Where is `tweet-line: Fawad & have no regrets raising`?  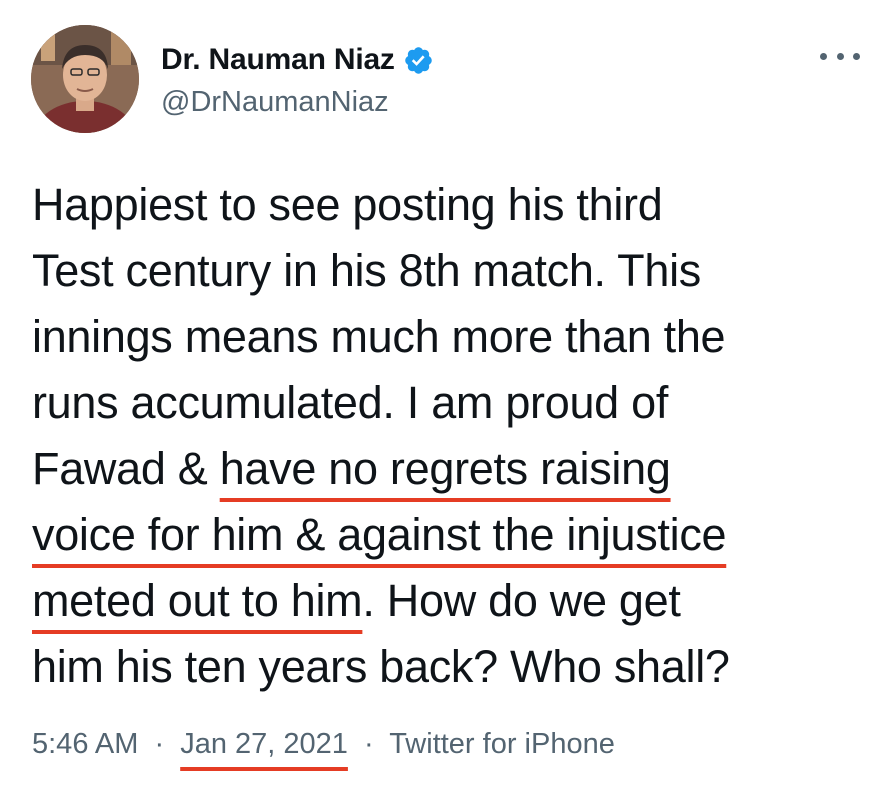 tweet-line: Fawad & have no regrets raising is located at coordinates (452, 469).